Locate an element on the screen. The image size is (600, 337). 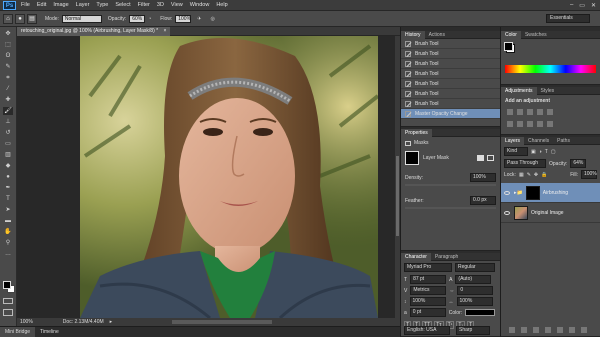
add-mask-icon is located at coordinates (536, 330).